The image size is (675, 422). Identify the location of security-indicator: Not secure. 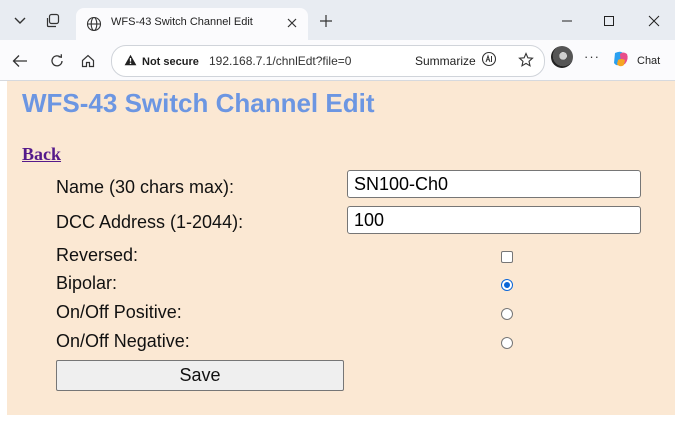
(161, 61).